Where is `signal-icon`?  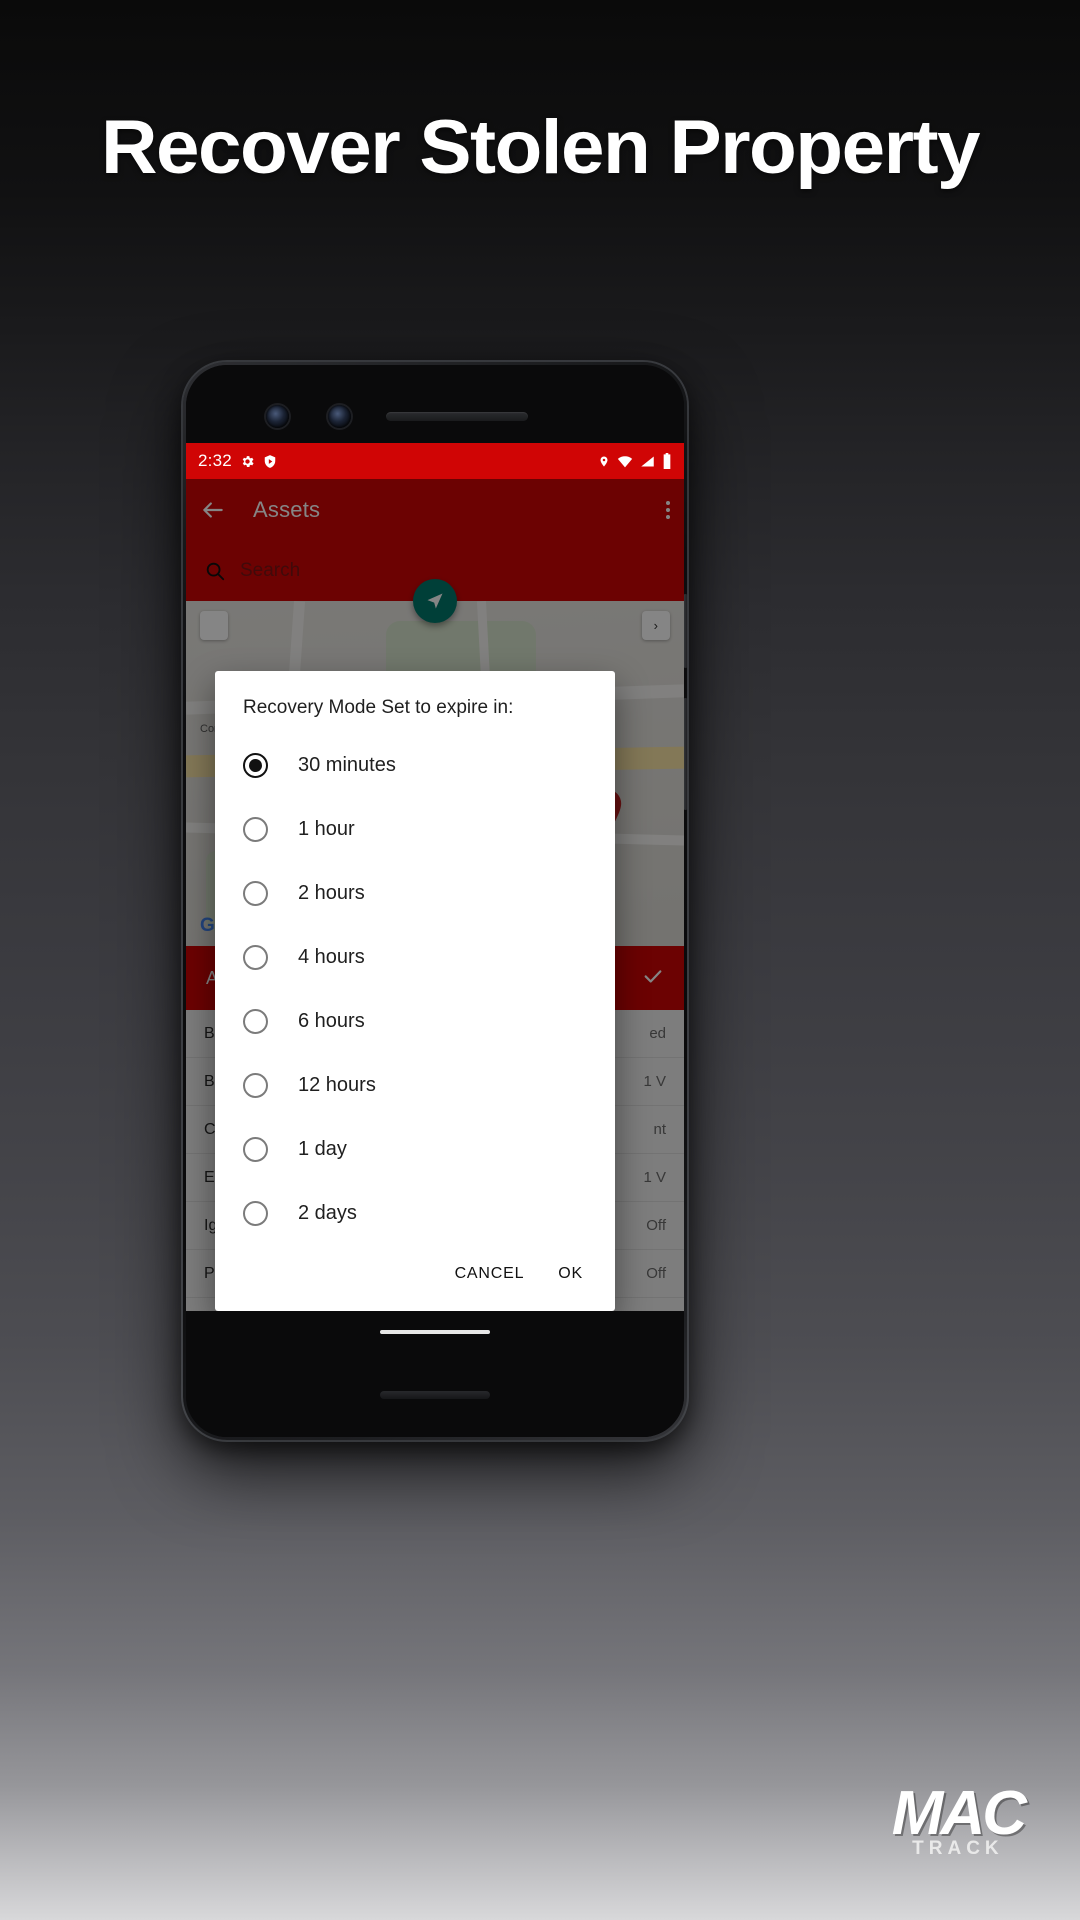 signal-icon is located at coordinates (647, 461).